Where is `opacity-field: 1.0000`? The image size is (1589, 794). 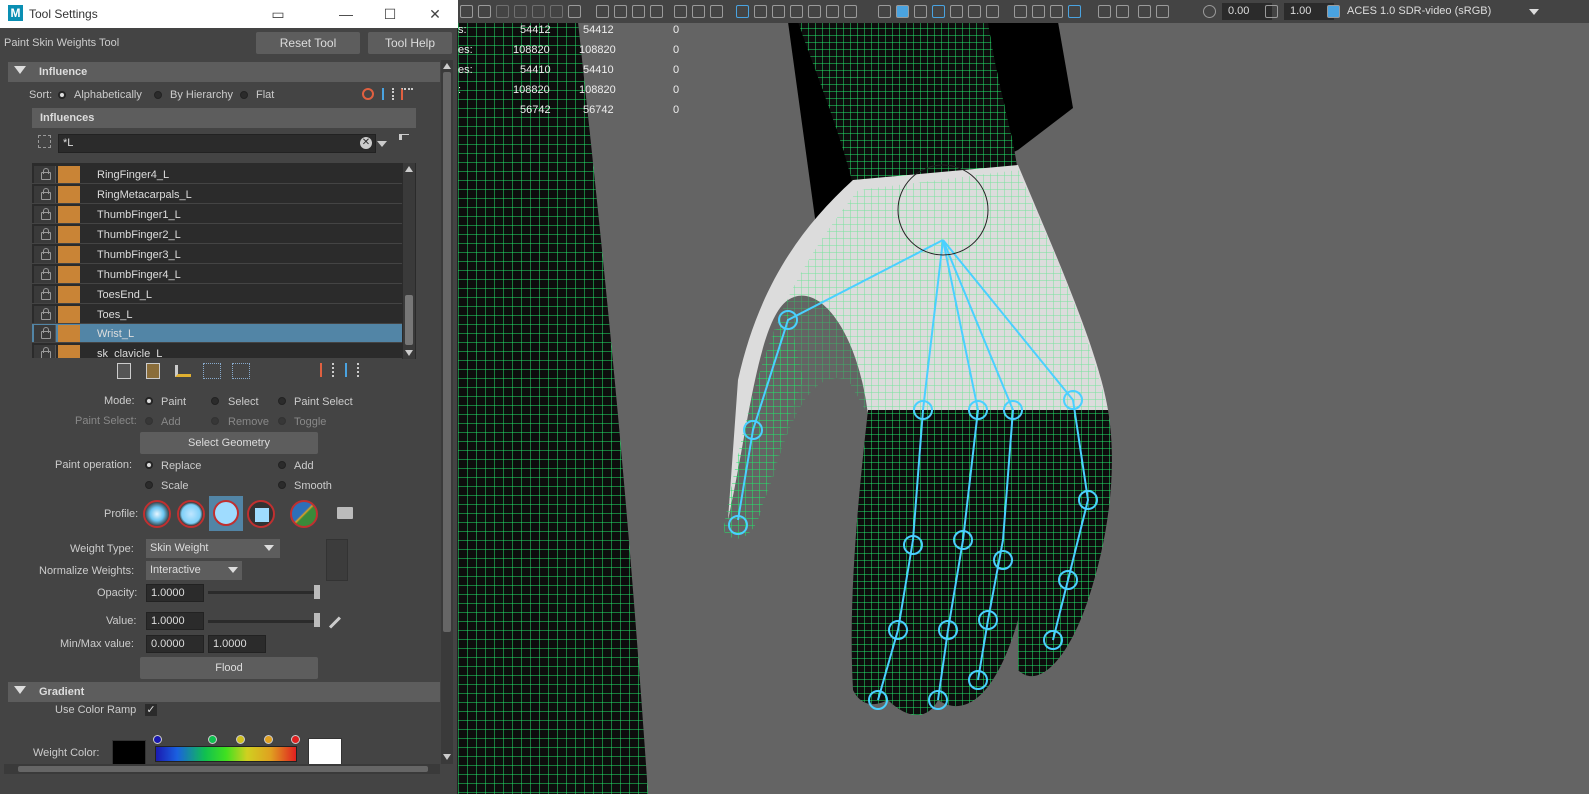
opacity-field: 1.0000 is located at coordinates (175, 593).